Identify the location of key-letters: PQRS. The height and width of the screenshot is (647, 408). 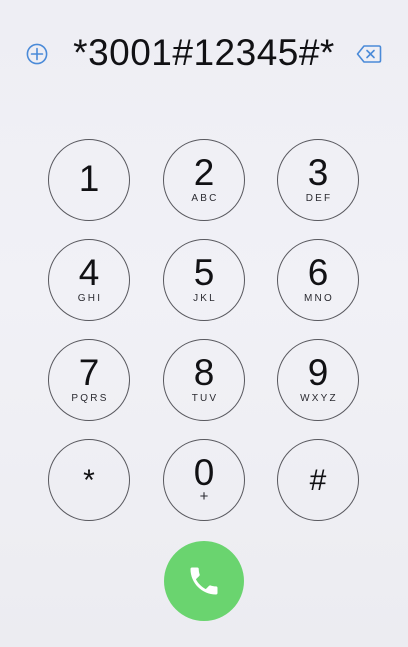
(90, 398).